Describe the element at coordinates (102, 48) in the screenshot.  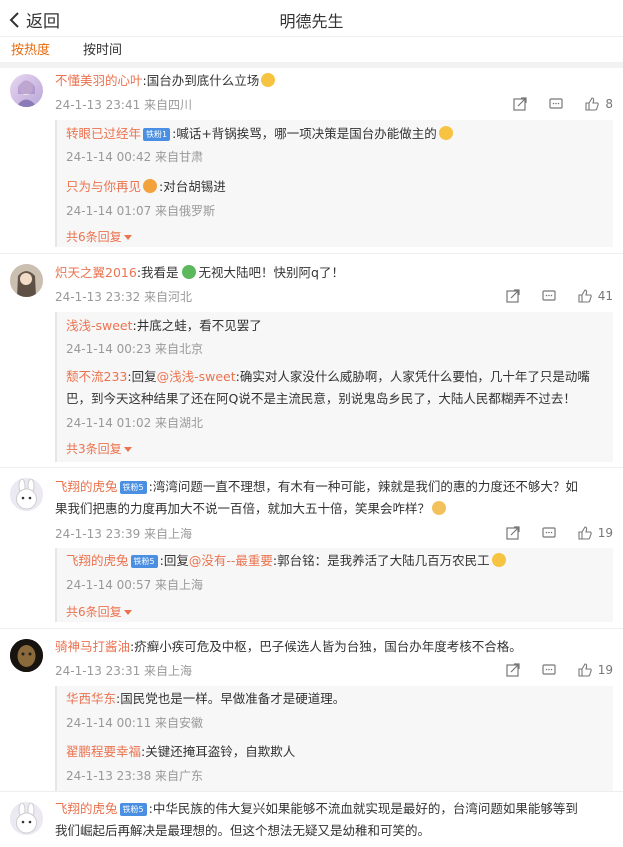
I see `tab-sort-time: 按时间` at that location.